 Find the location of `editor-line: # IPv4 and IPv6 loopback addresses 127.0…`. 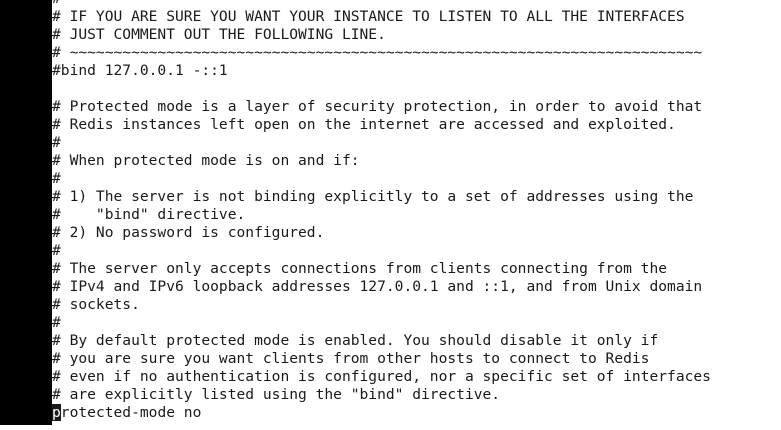

editor-line: # IPv4 and IPv6 loopback addresses 127.0… is located at coordinates (377, 286).